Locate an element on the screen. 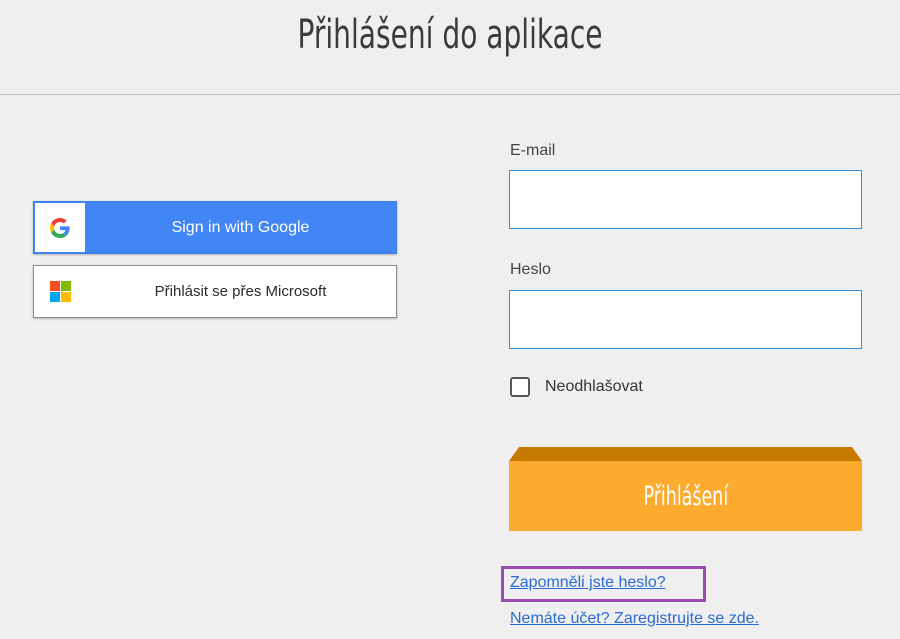 This screenshot has height=639, width=900. page-title: Přihlášení do aplikace is located at coordinates (450, 35).